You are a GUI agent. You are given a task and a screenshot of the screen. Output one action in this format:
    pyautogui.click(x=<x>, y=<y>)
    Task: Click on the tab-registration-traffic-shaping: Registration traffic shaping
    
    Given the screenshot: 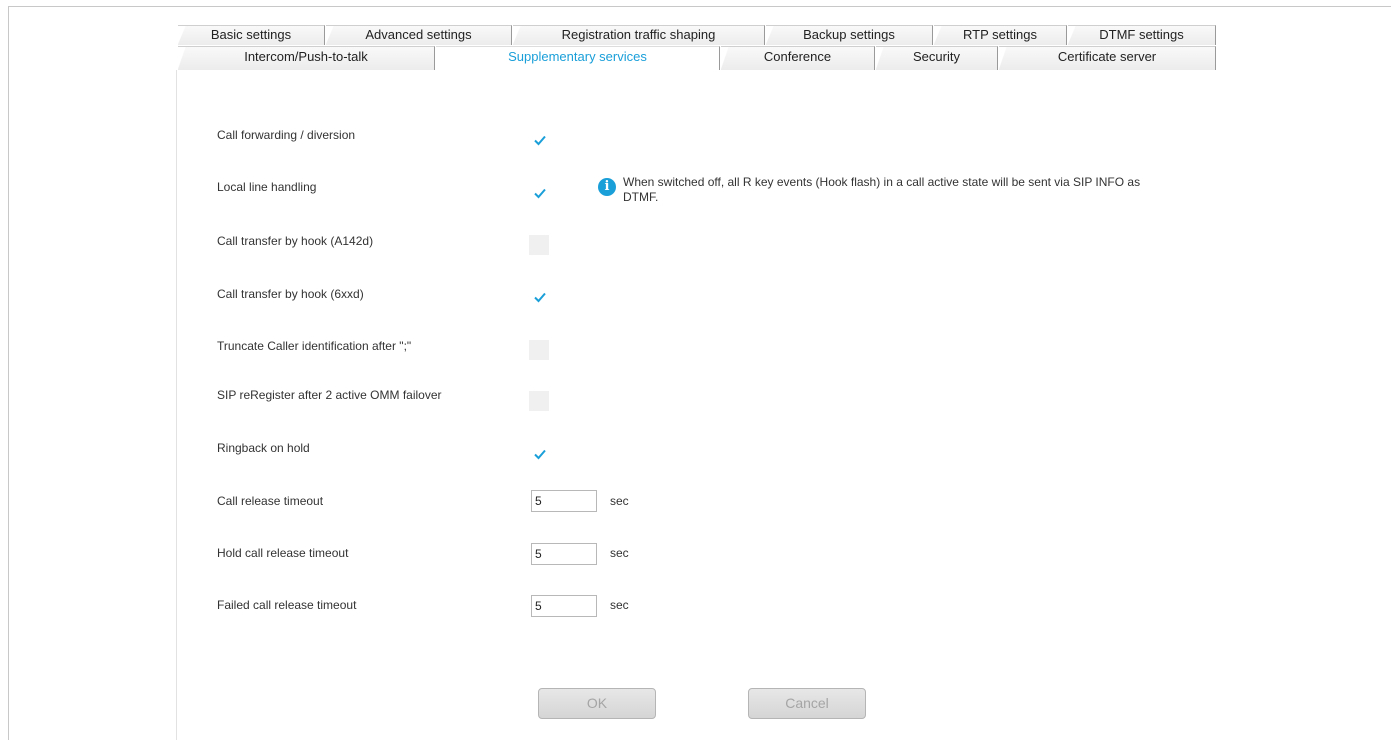 What is the action you would take?
    pyautogui.click(x=639, y=35)
    